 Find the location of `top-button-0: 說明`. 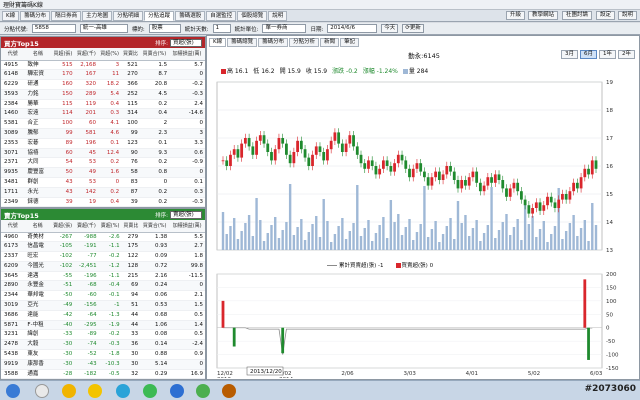

top-button-0: 說明 is located at coordinates (628, 15).